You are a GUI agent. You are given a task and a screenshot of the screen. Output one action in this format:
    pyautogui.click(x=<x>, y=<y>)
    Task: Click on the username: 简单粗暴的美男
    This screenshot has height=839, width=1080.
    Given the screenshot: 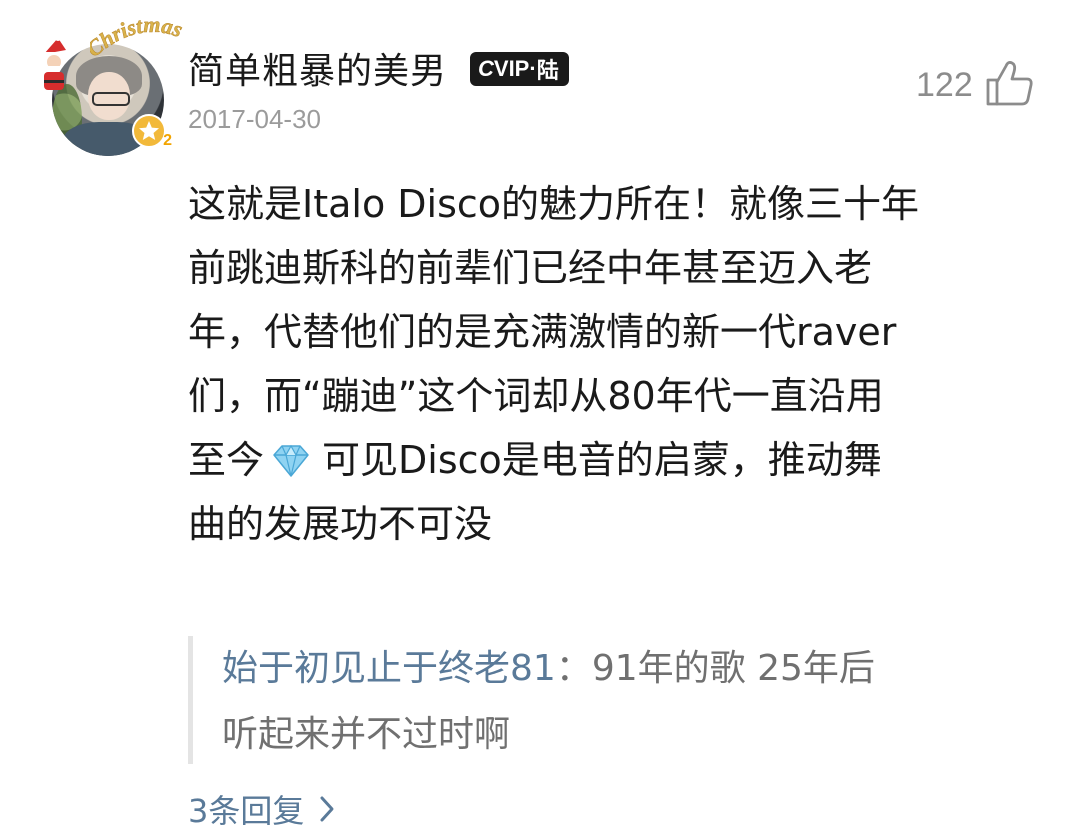 What is the action you would take?
    pyautogui.click(x=317, y=68)
    